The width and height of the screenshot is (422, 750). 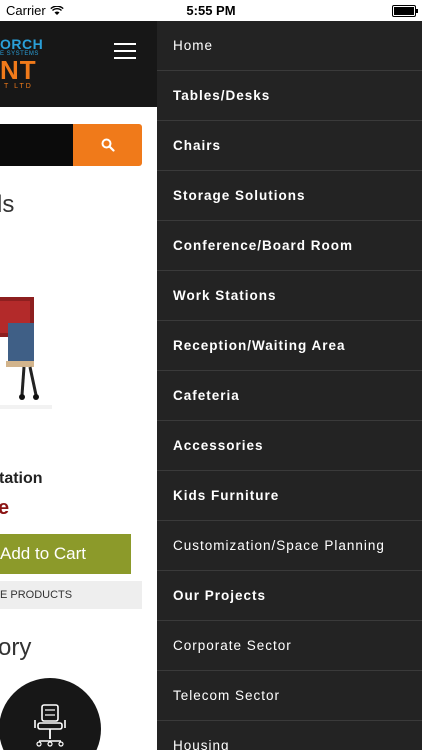 I want to click on search-input, so click(x=36, y=145).